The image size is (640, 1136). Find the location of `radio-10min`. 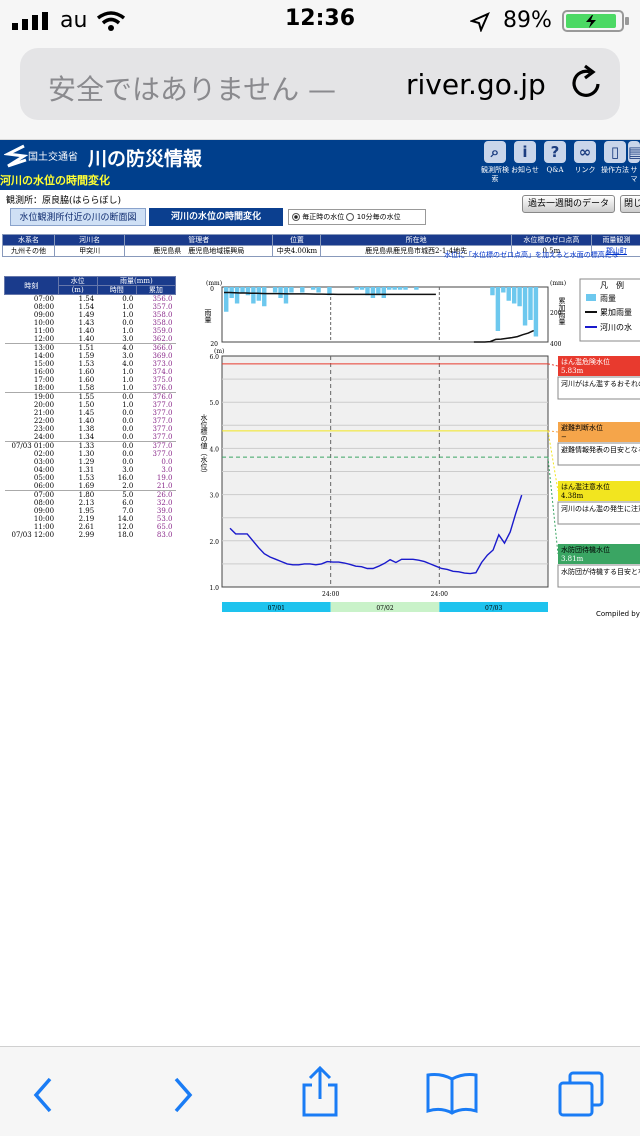

radio-10min is located at coordinates (350, 217).